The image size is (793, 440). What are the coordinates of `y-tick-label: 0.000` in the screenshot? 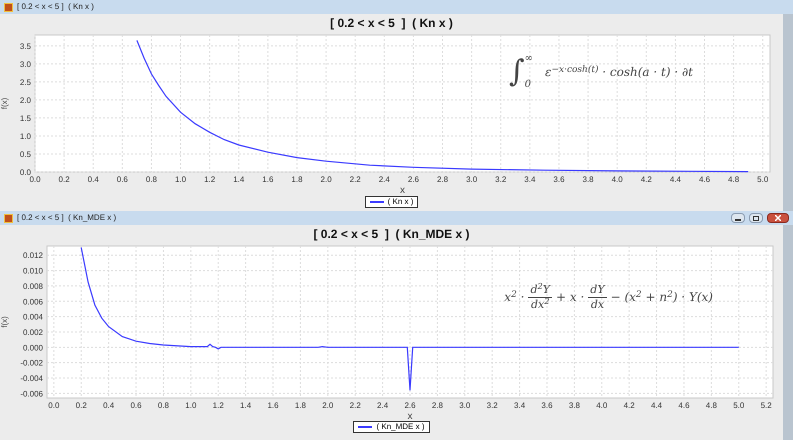 It's located at (32, 347).